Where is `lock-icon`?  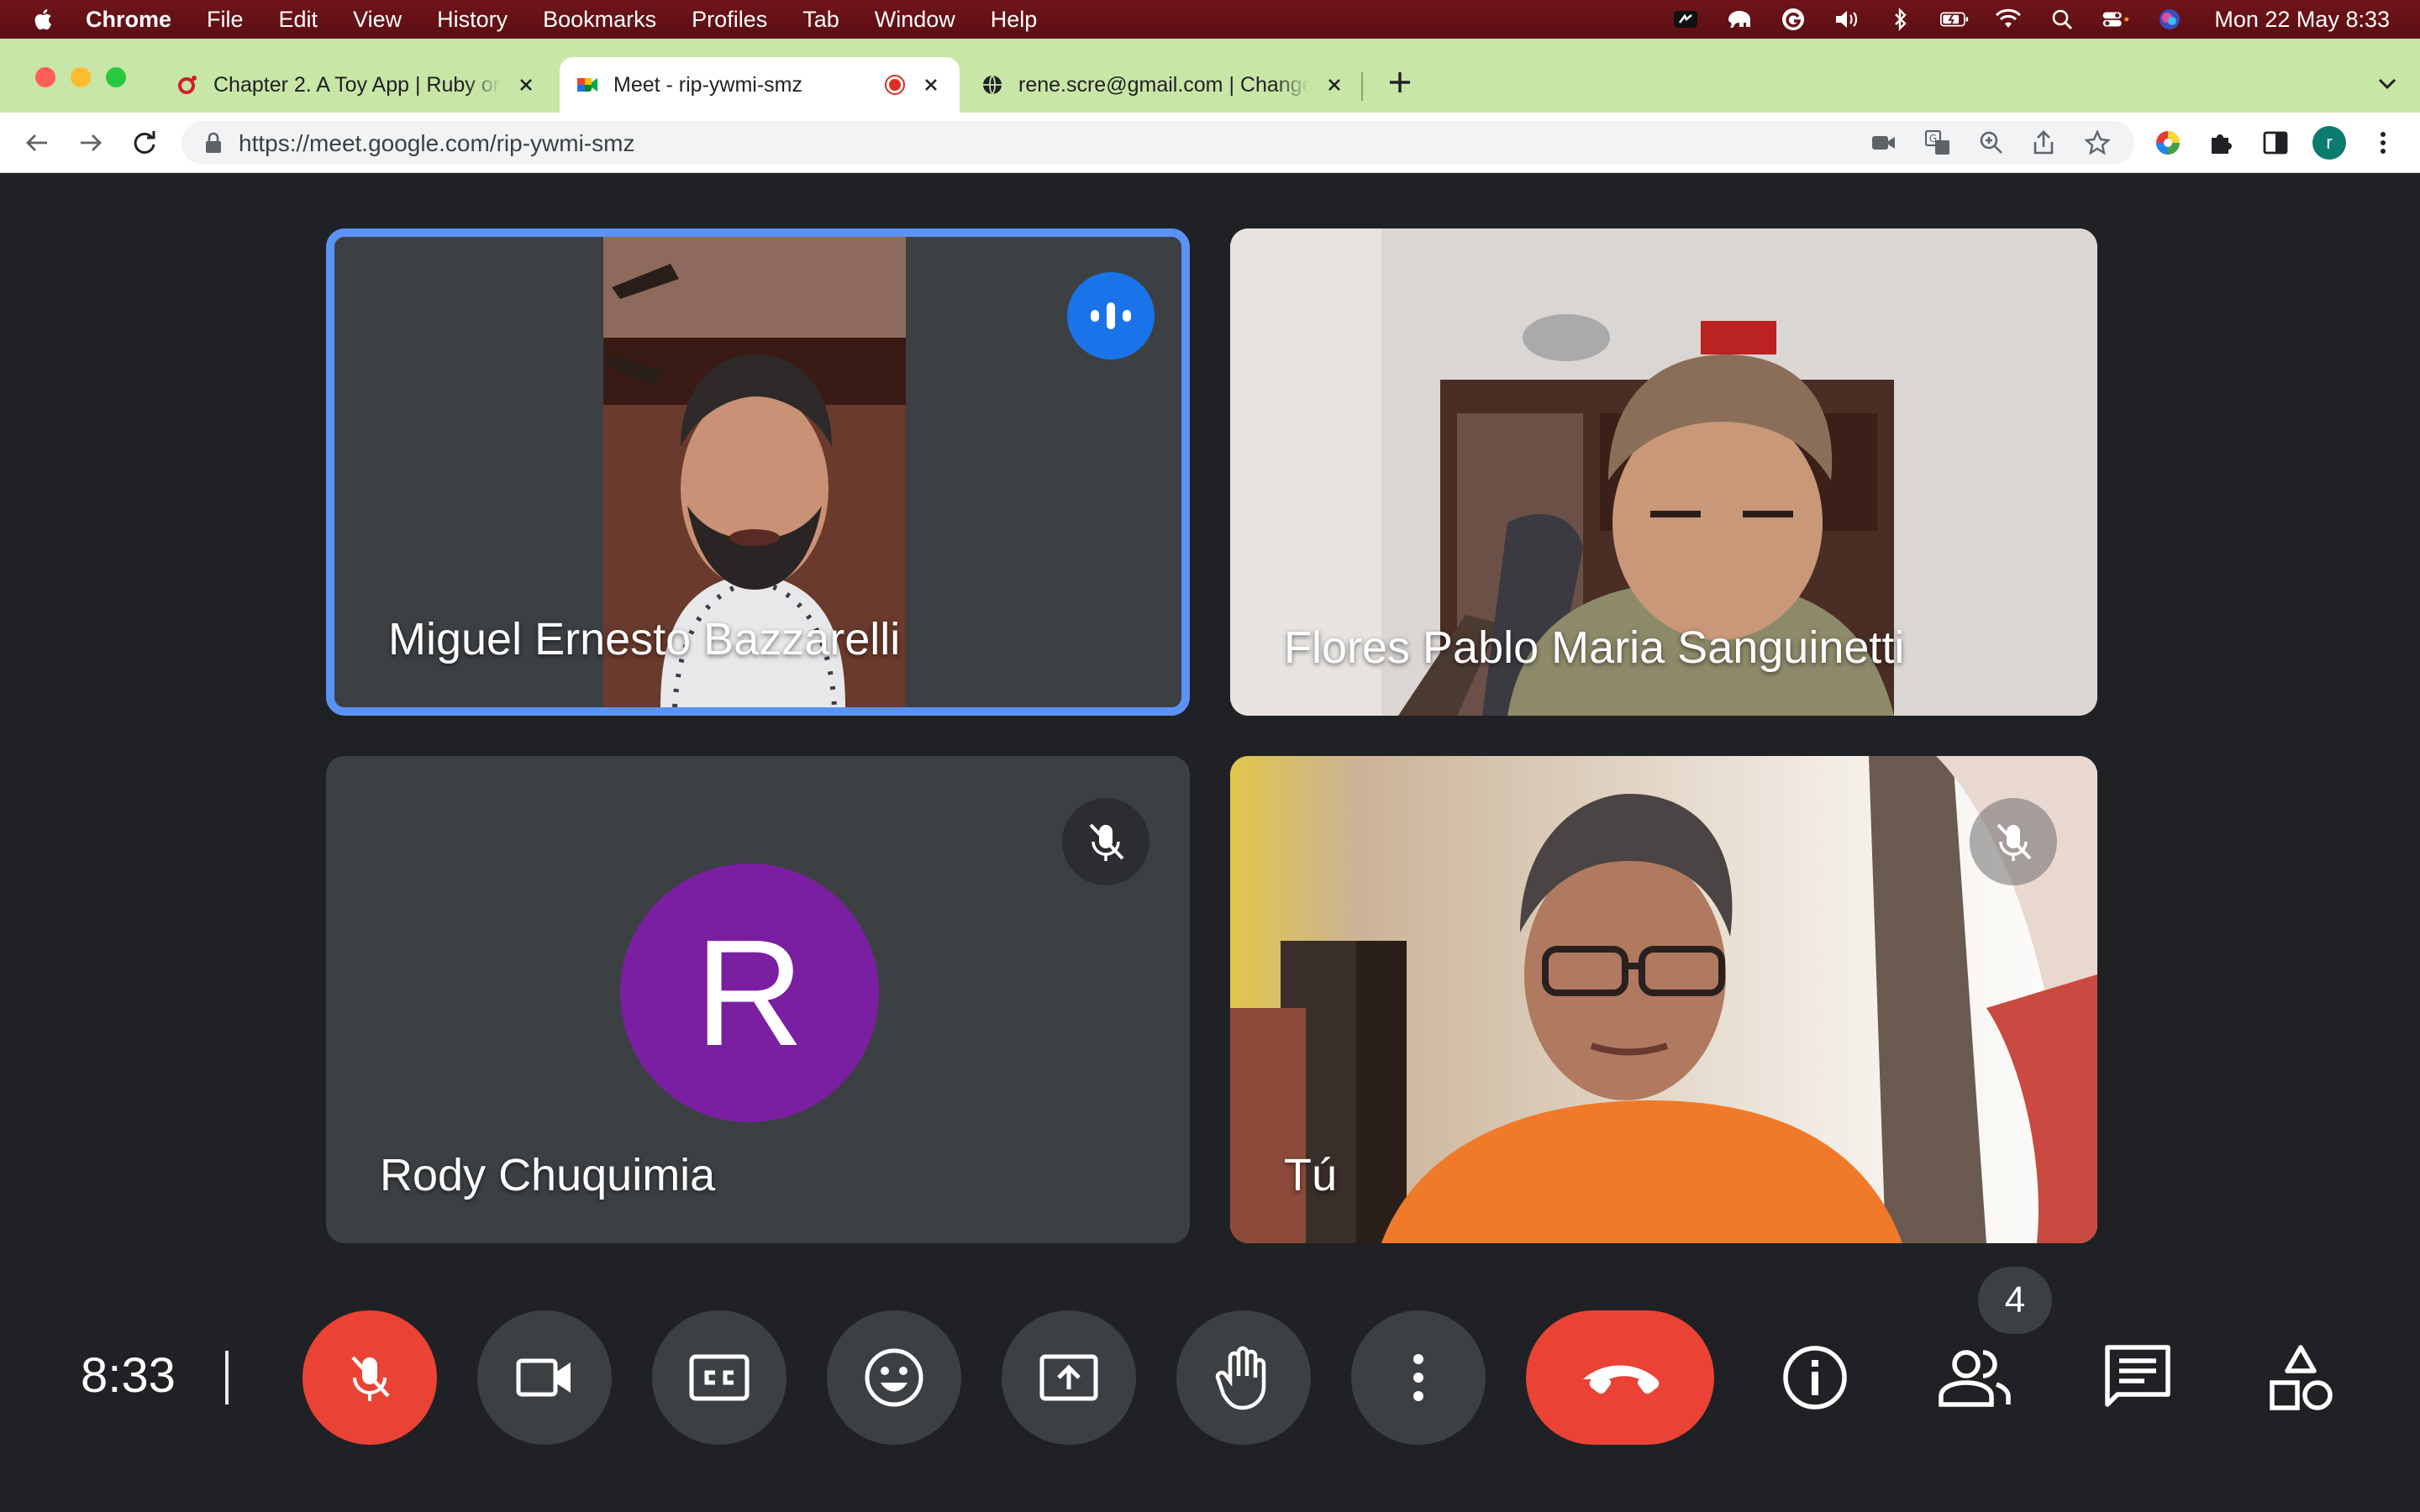
lock-icon is located at coordinates (214, 143).